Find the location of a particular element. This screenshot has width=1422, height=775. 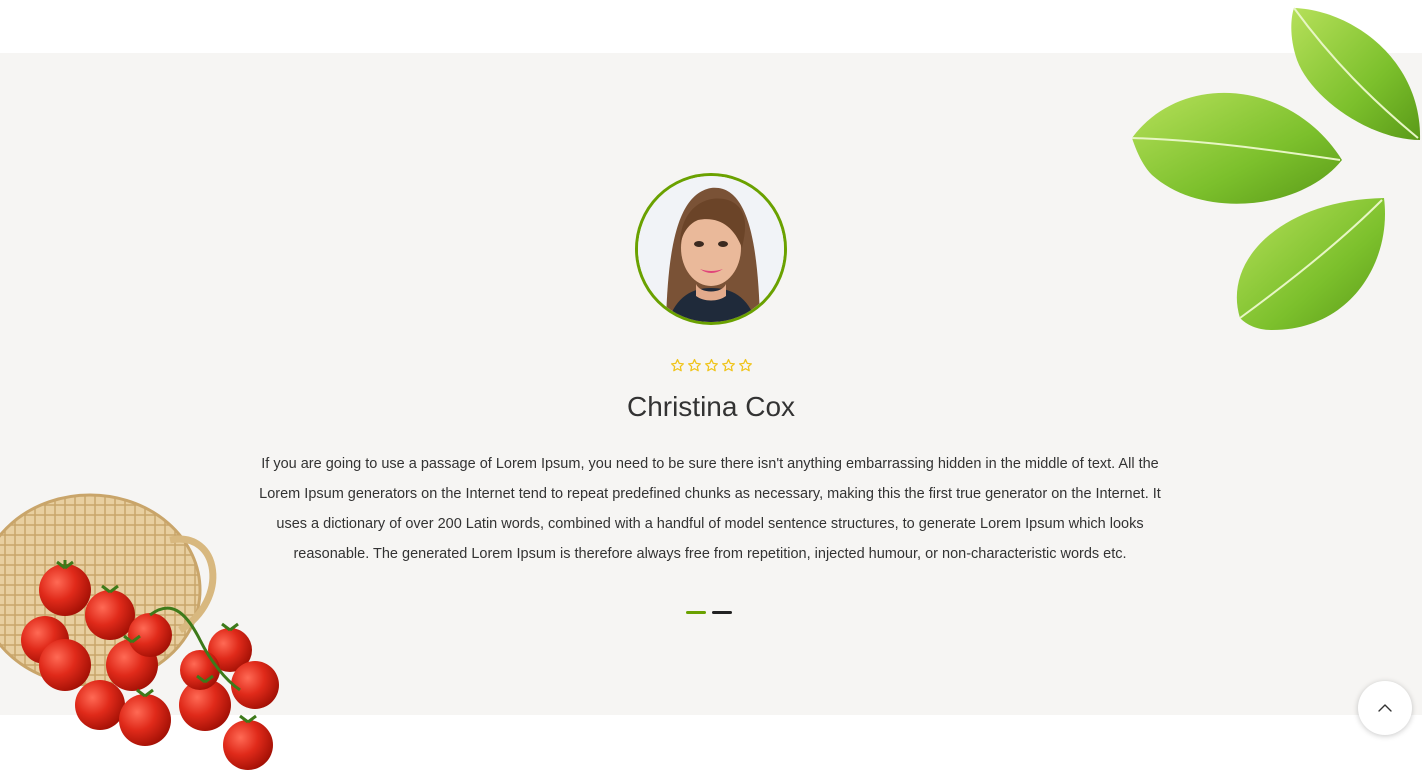

basil-leaves-image is located at coordinates (1276, 168).